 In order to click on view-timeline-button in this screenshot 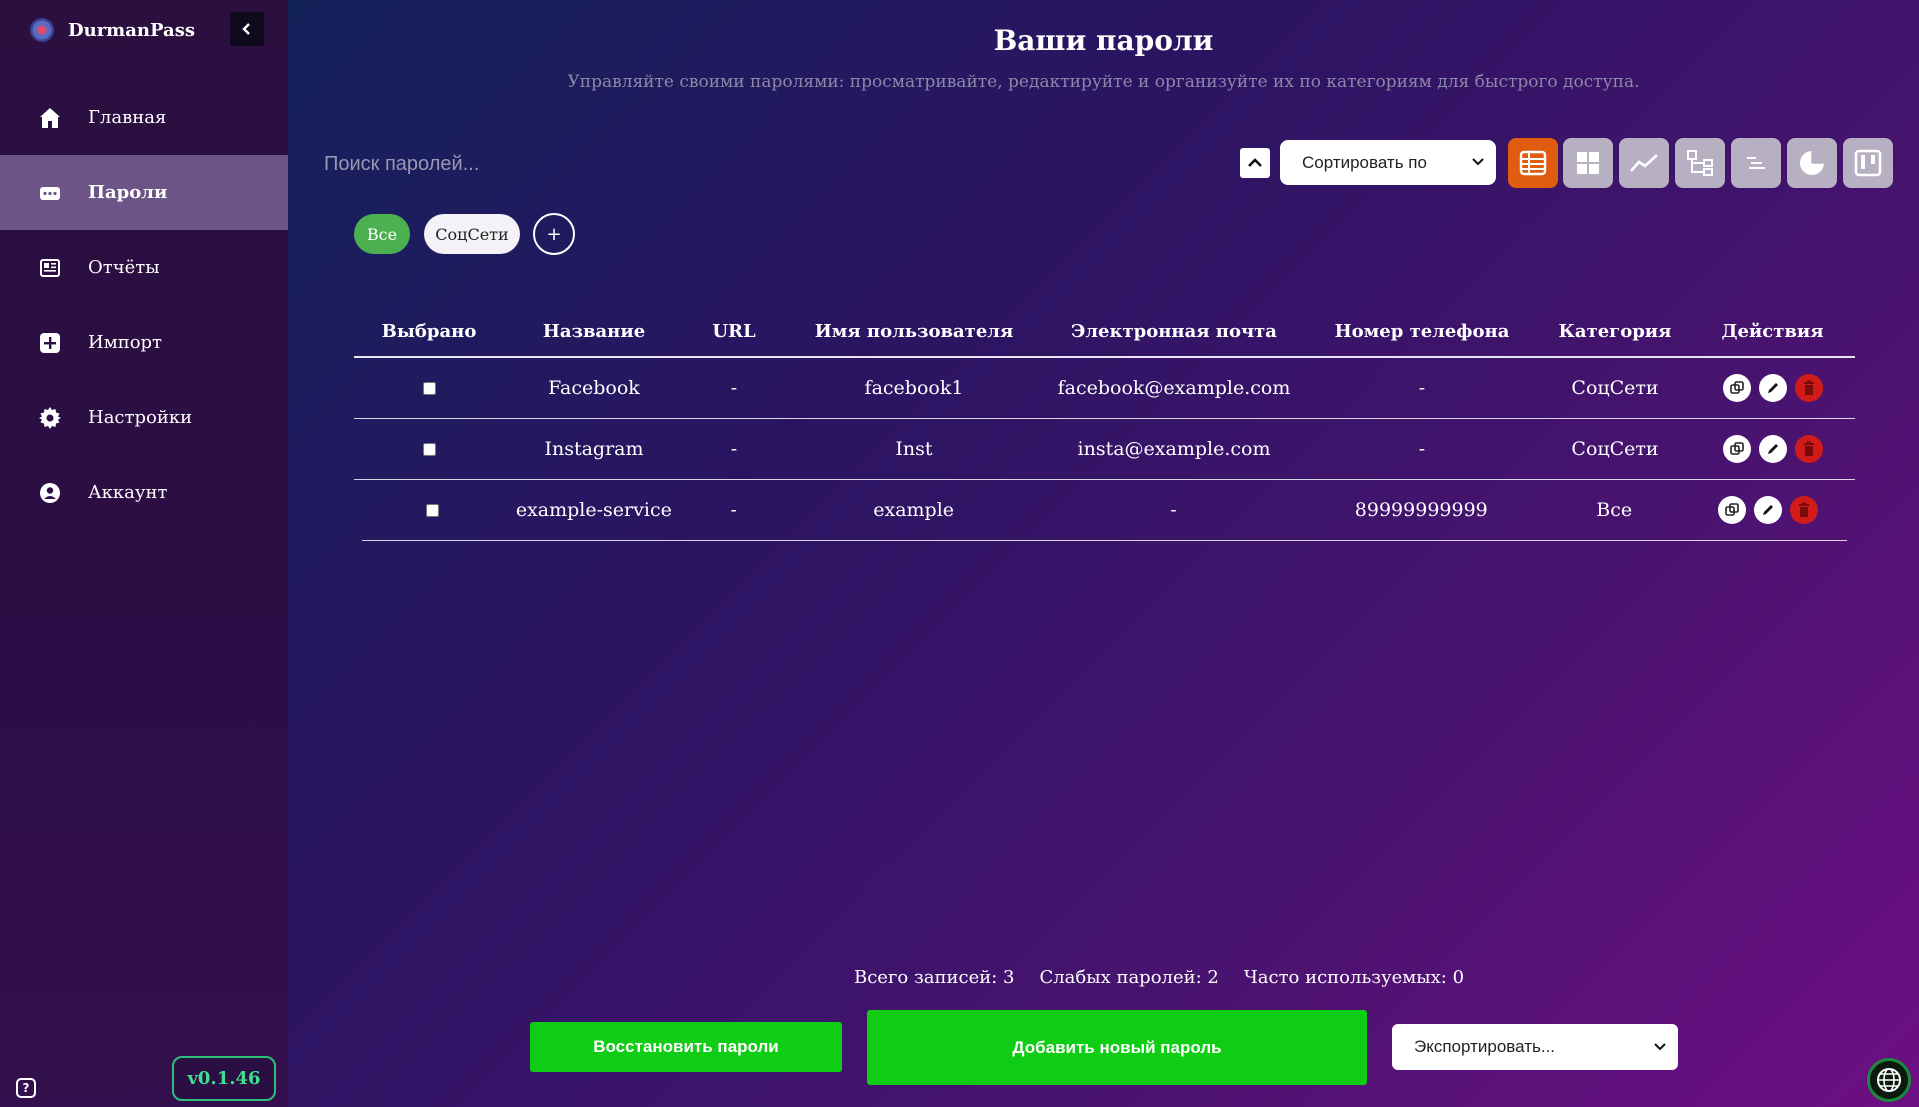, I will do `click(1756, 163)`.